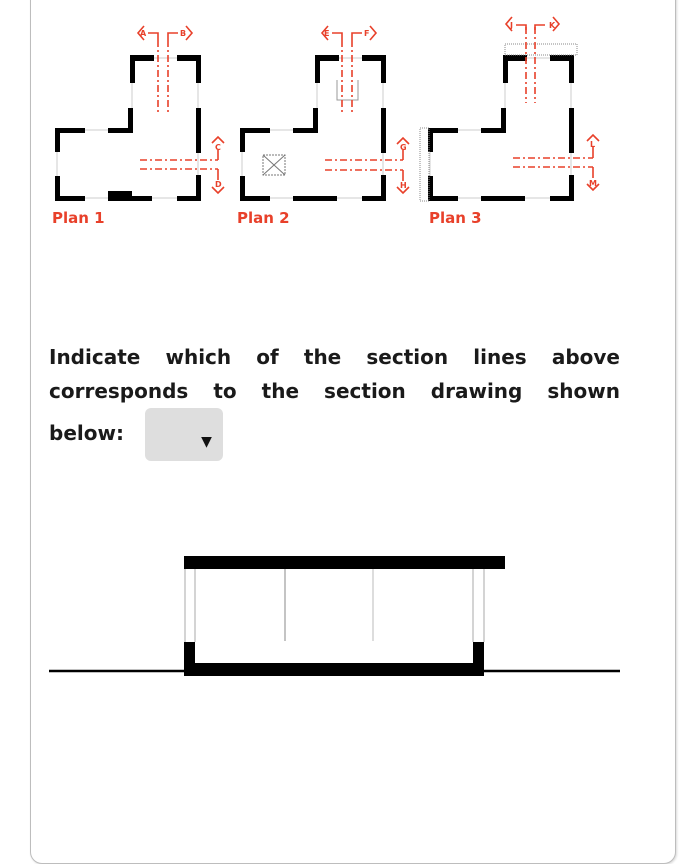 This screenshot has width=695, height=864. Describe the element at coordinates (366, 33) in the screenshot. I see `section-marker-F: F` at that location.